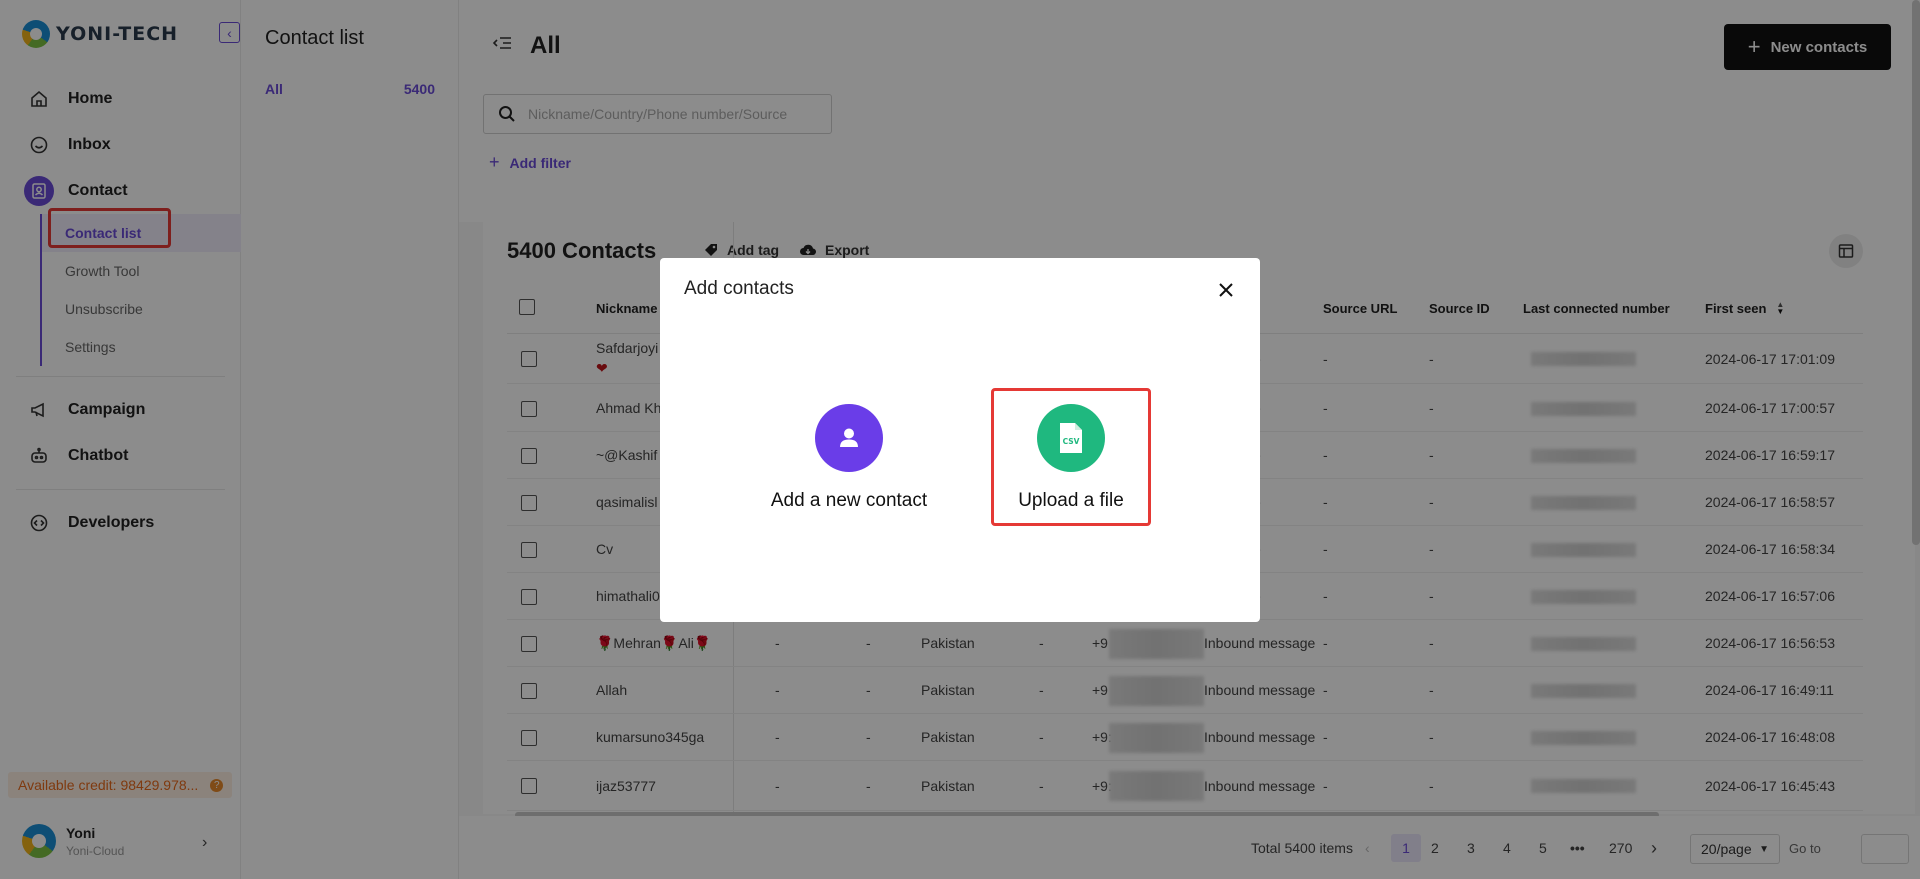  Describe the element at coordinates (739, 288) in the screenshot. I see `modal-title: Add contacts` at that location.